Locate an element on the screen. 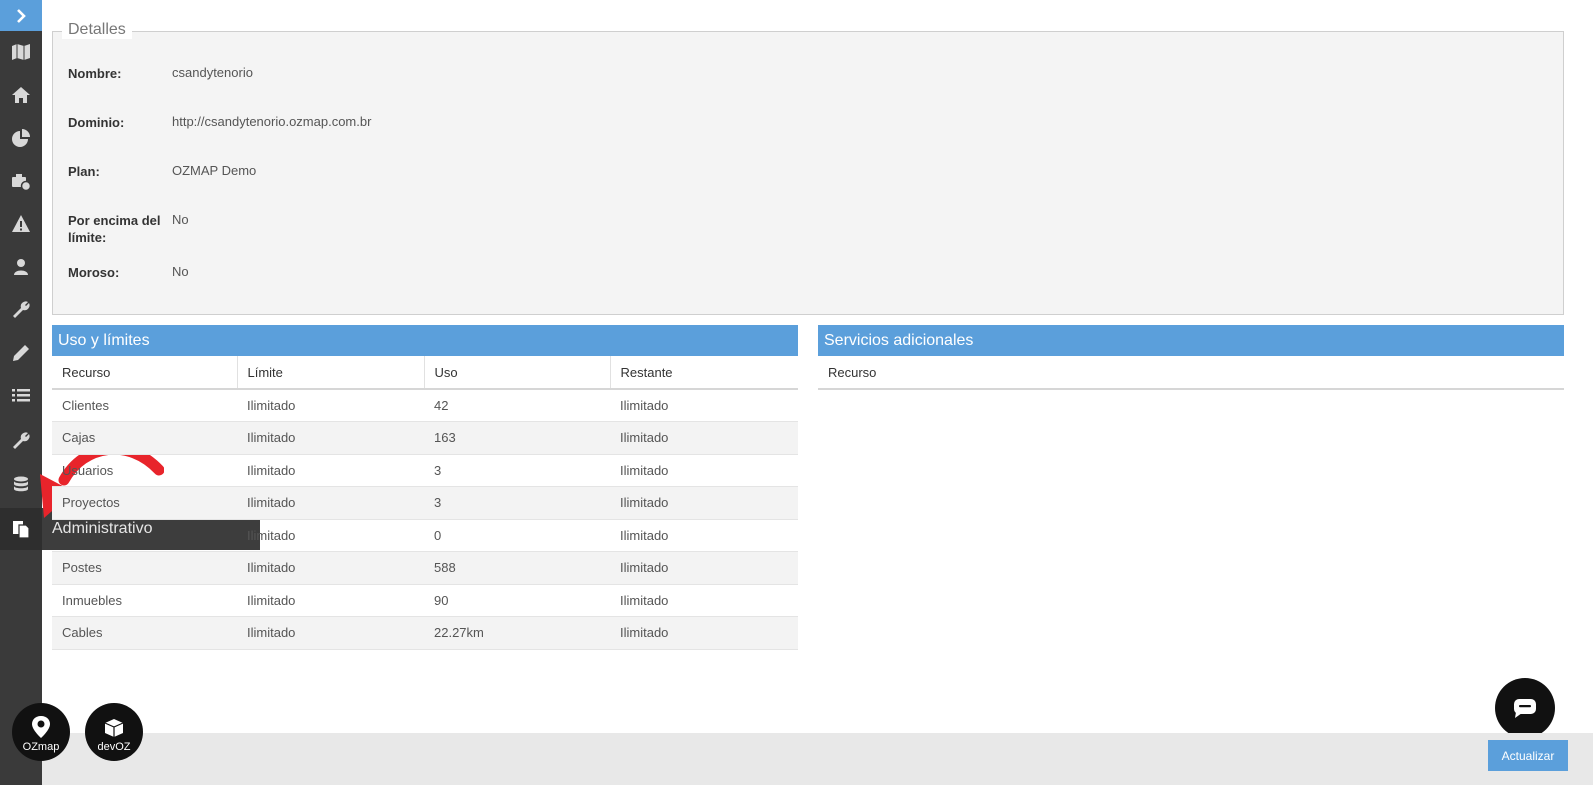  sidebar is located at coordinates (21, 392).